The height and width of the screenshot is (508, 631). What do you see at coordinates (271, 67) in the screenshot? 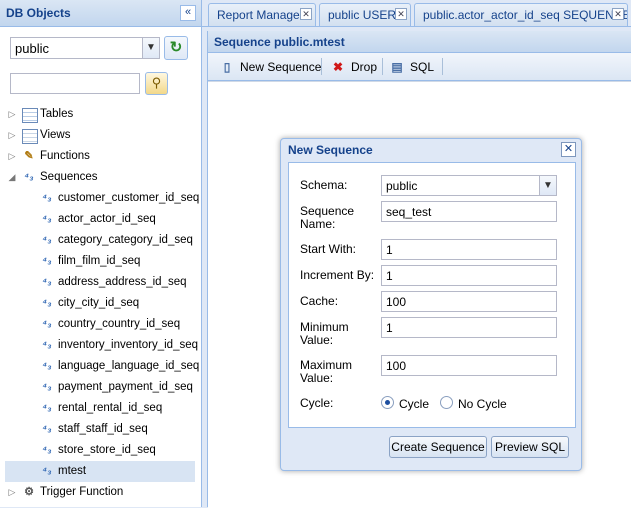
I see `new-sequence-button: ▯ New Sequence` at bounding box center [271, 67].